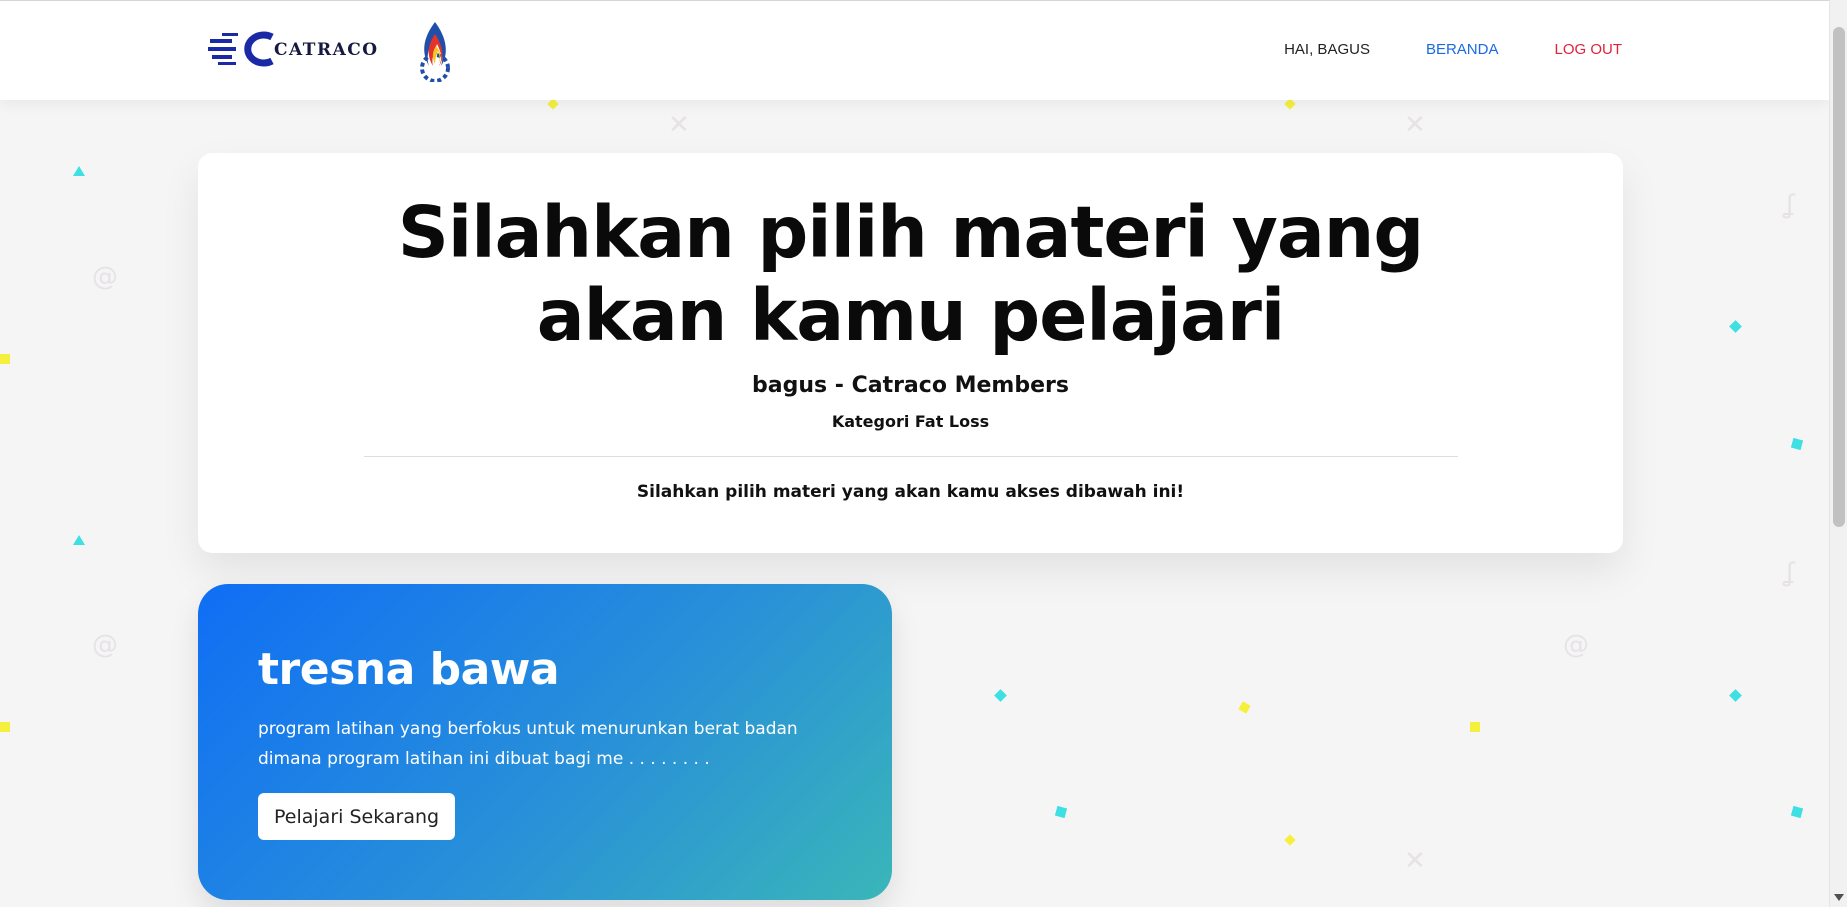  Describe the element at coordinates (326, 50) in the screenshot. I see `brand-name: CATRACO` at that location.